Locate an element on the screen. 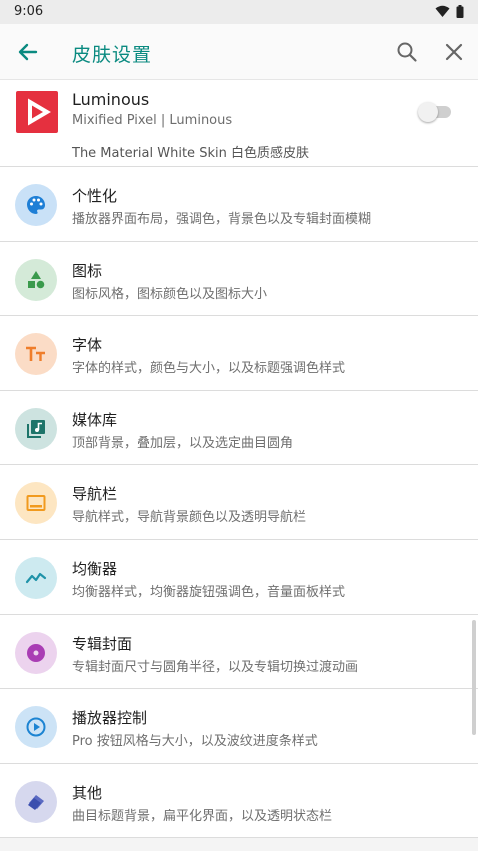 Image resolution: width=478 pixels, height=851 pixels. close-icon is located at coordinates (454, 52).